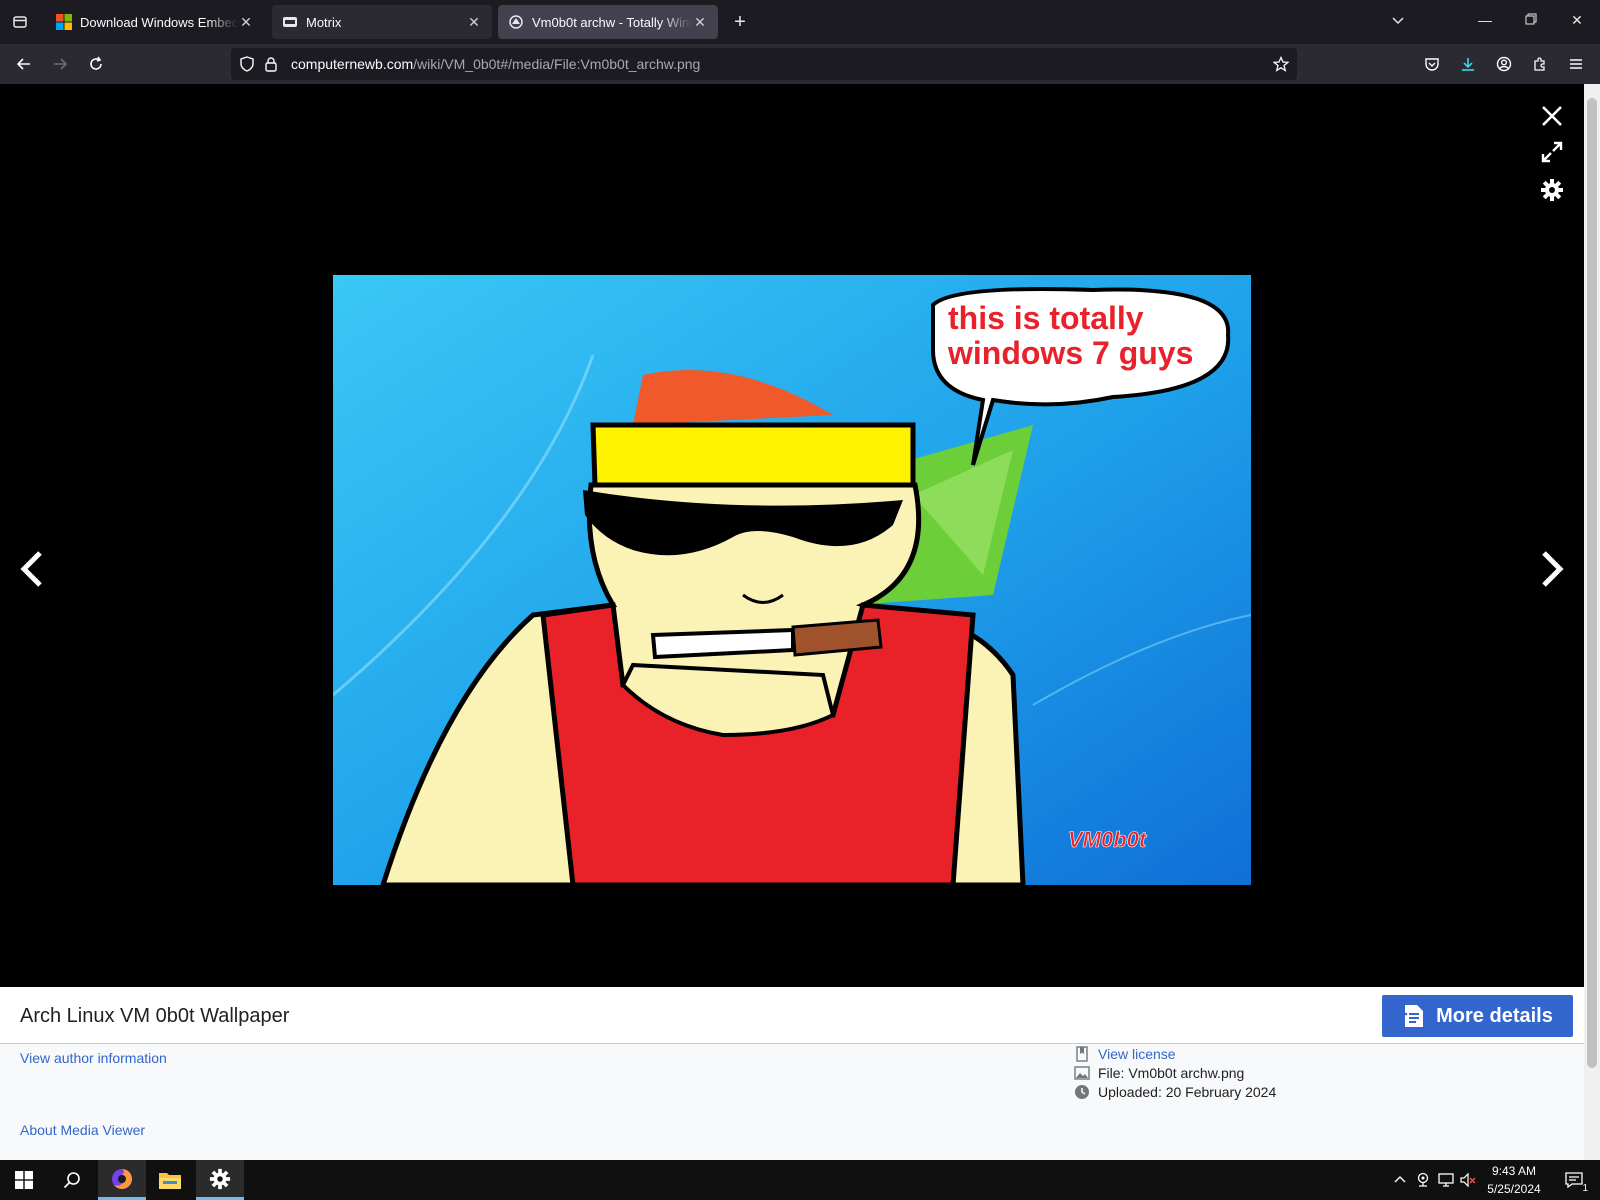  What do you see at coordinates (612, 22) in the screenshot?
I see `tab-title: Vm0b0t archw - Totally Windows 7` at bounding box center [612, 22].